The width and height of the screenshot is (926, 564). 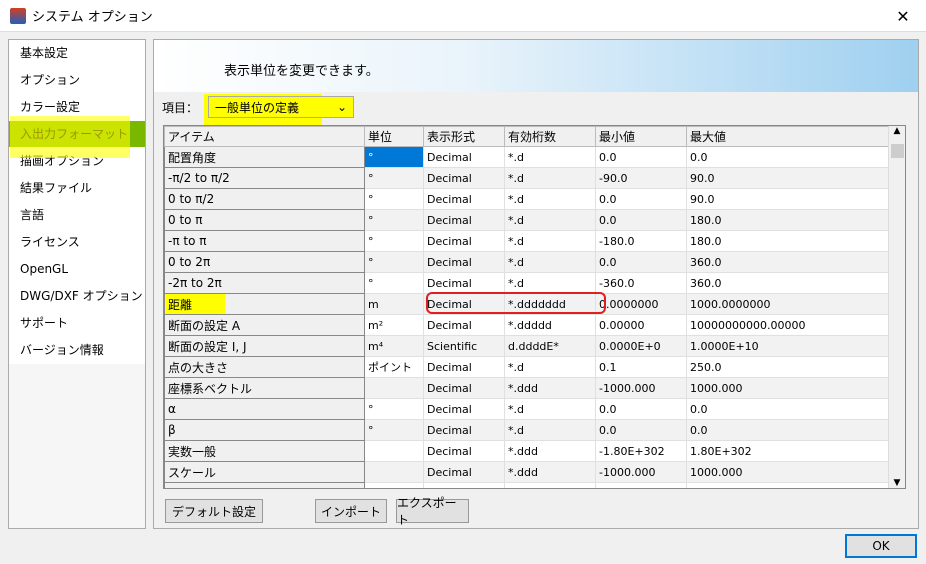 What do you see at coordinates (788, 451) in the screenshot?
I see `table-cell: 1.80E+302` at bounding box center [788, 451].